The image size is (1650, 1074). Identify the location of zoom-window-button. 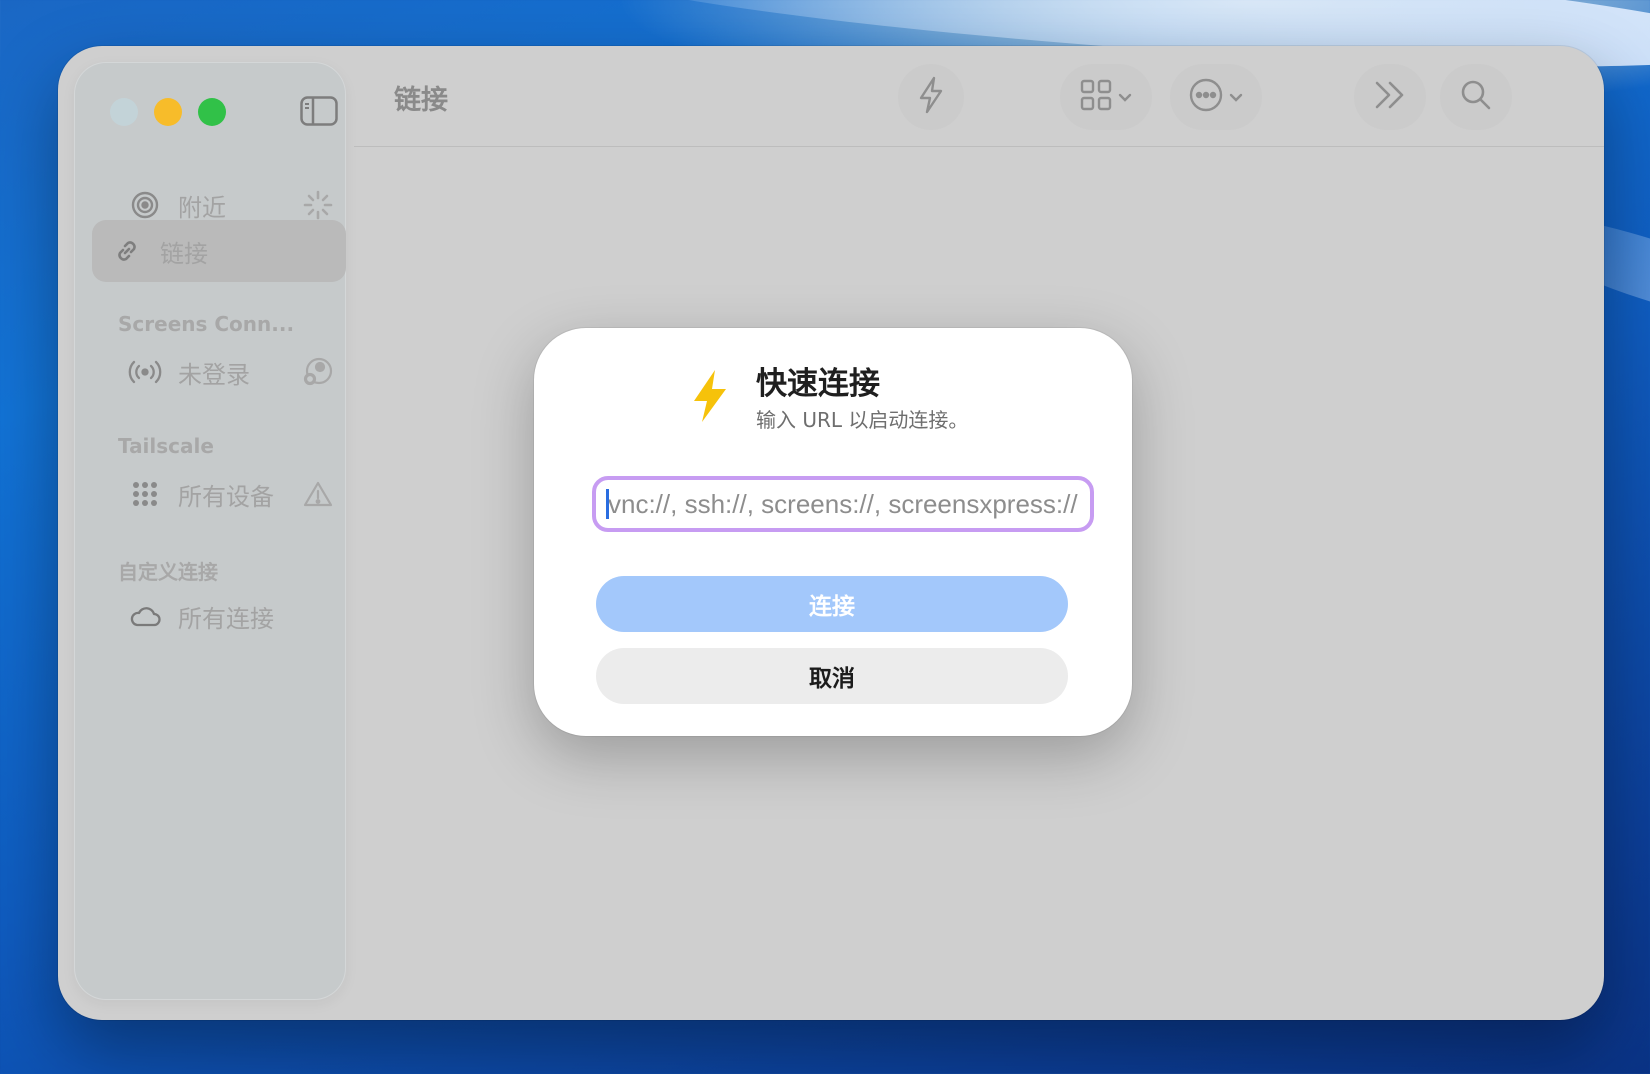
(212, 112).